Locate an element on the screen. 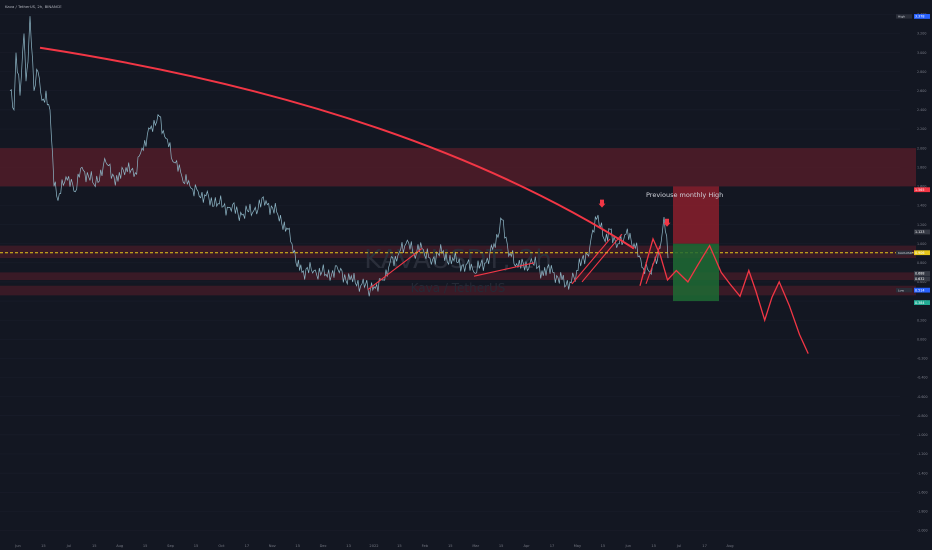  price-tick-label: 3.000 is located at coordinates (921, 53).